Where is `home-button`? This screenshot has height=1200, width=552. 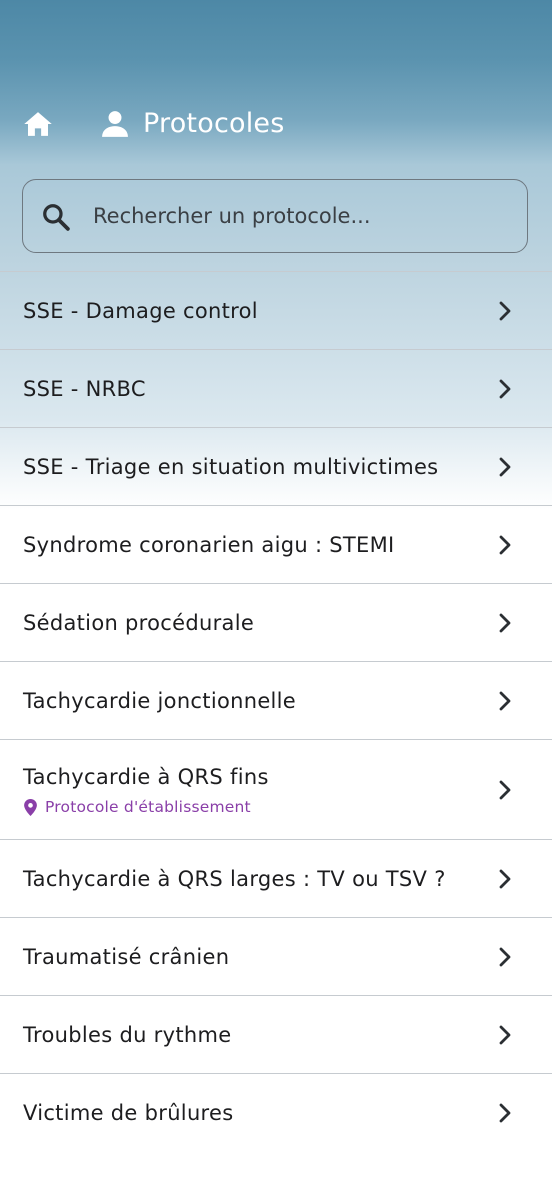
home-button is located at coordinates (38, 124).